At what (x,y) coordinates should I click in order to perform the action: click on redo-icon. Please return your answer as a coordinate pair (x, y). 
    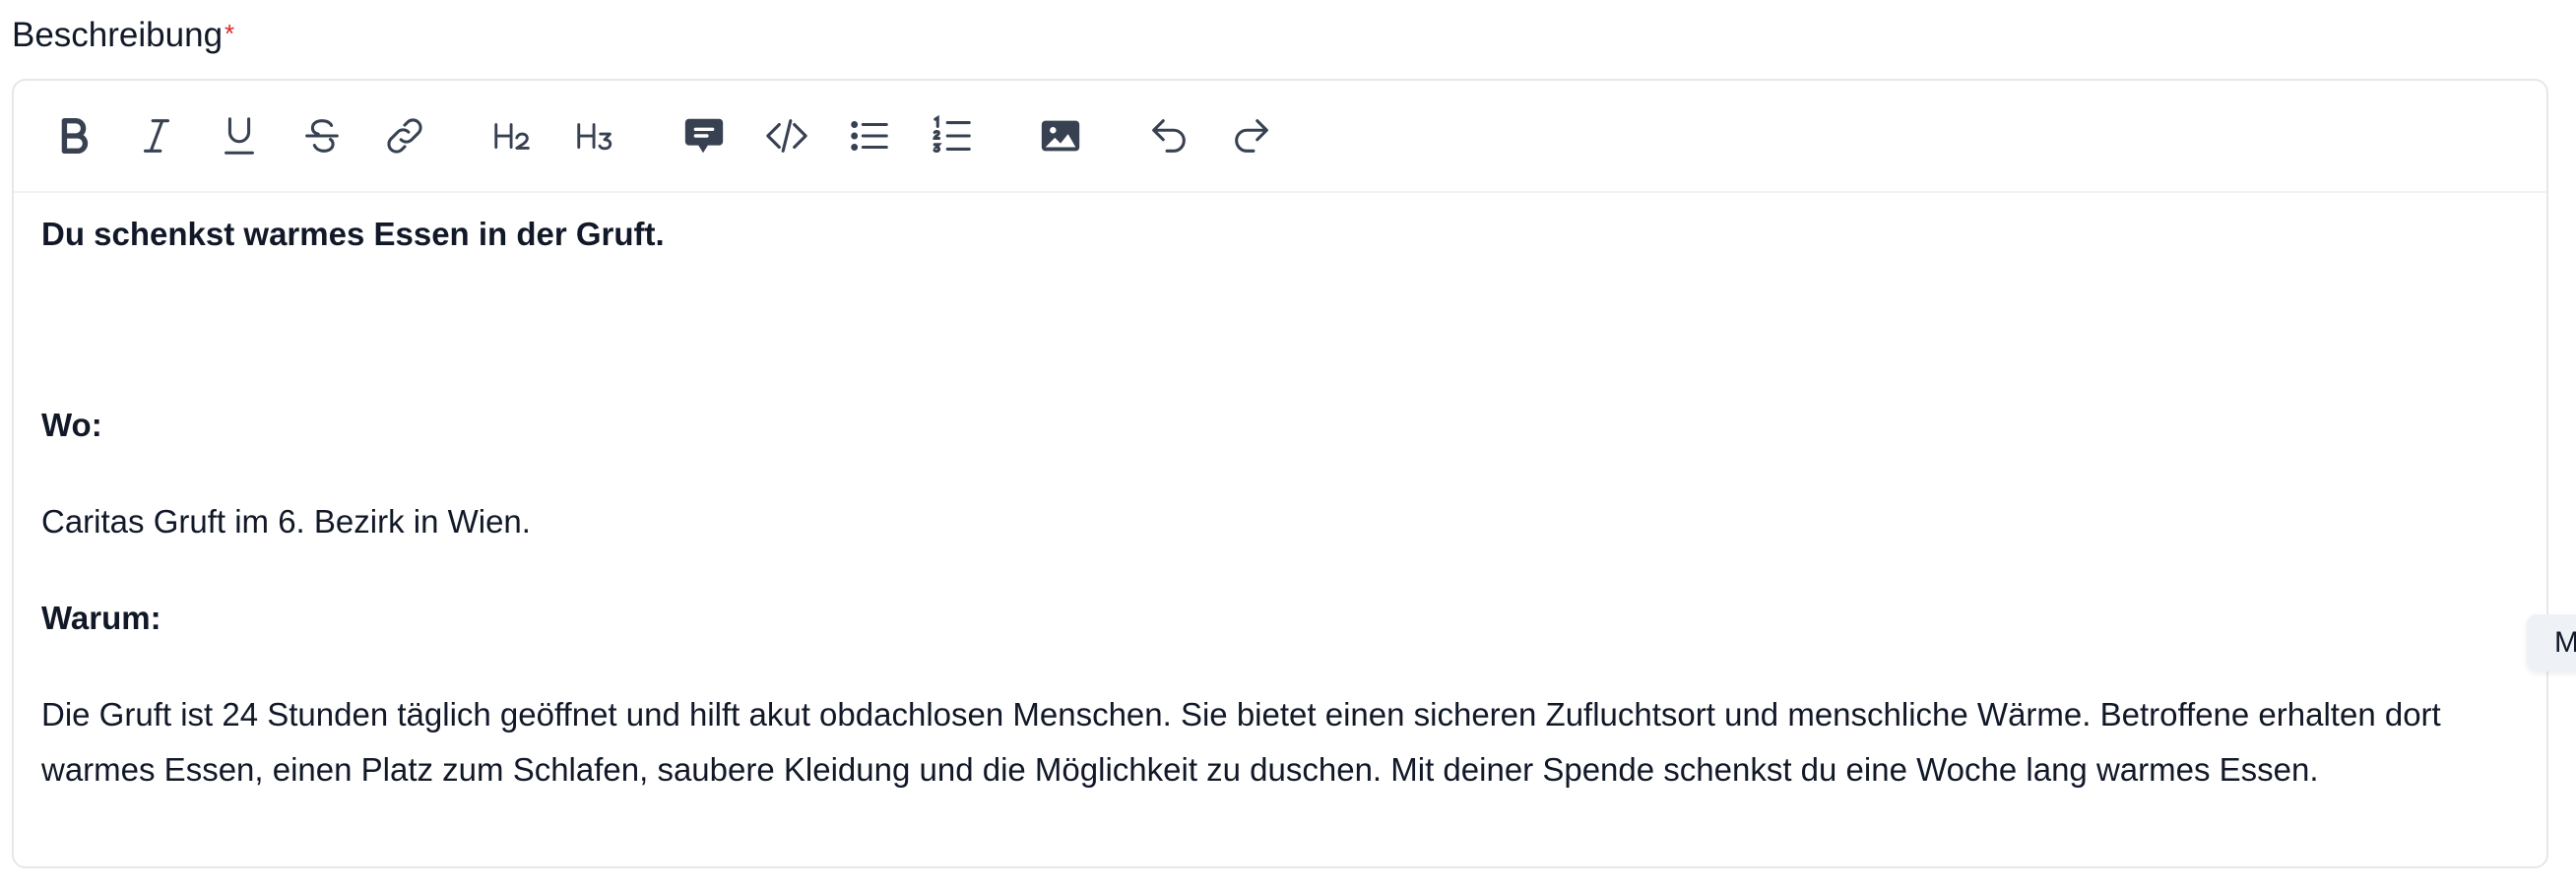
    Looking at the image, I should click on (1251, 136).